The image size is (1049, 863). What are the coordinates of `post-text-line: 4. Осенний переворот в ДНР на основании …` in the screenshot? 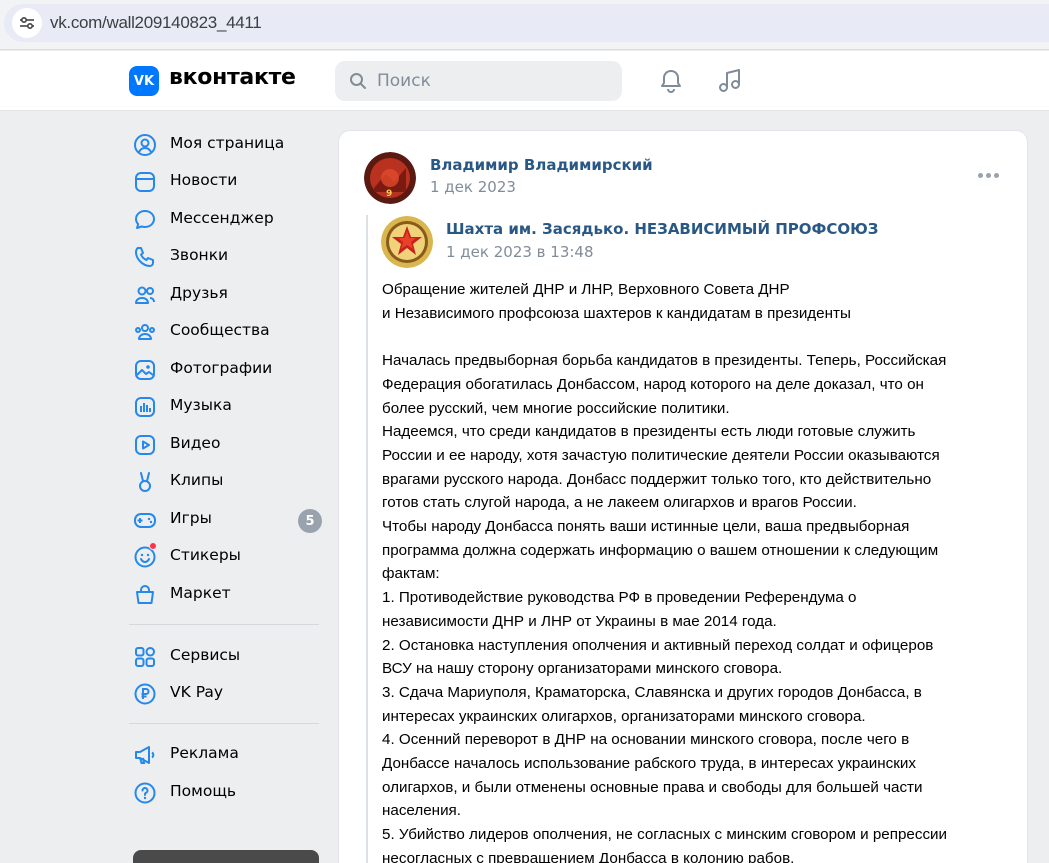 It's located at (646, 740).